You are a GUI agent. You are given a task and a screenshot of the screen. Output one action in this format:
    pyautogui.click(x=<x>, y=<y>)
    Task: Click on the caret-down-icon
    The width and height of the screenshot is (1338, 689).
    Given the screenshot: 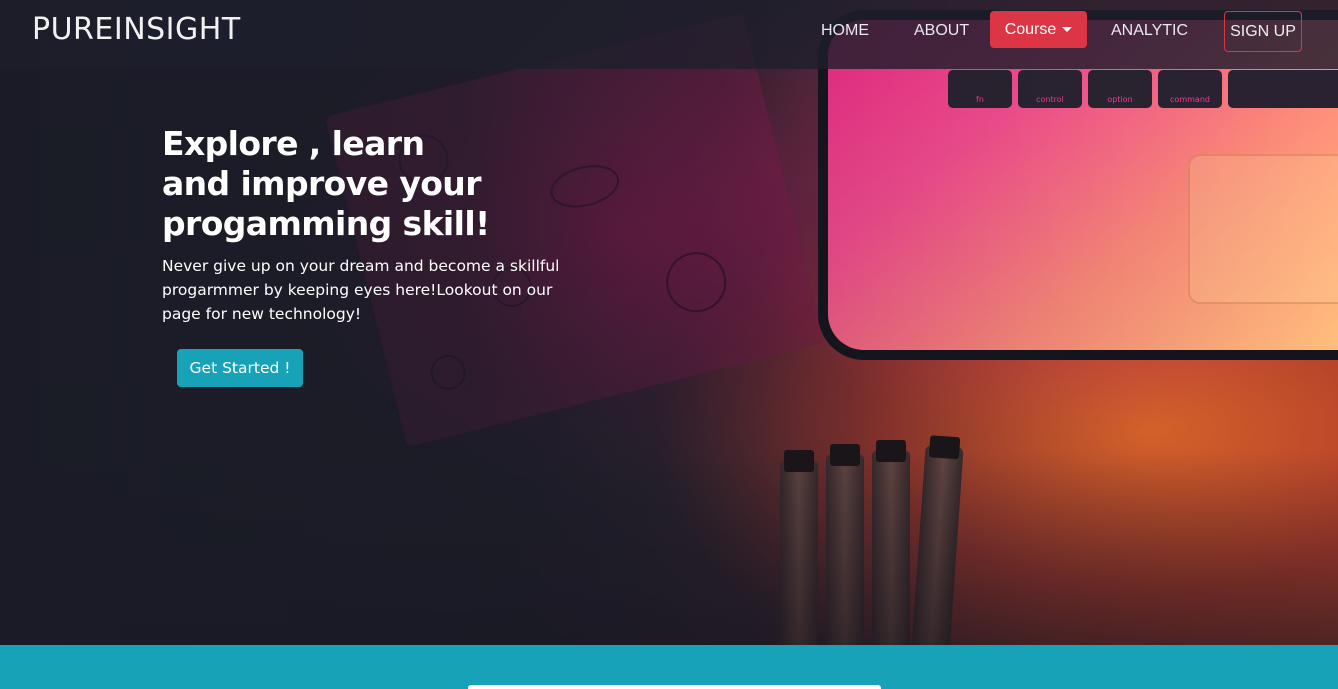 What is the action you would take?
    pyautogui.click(x=1067, y=29)
    